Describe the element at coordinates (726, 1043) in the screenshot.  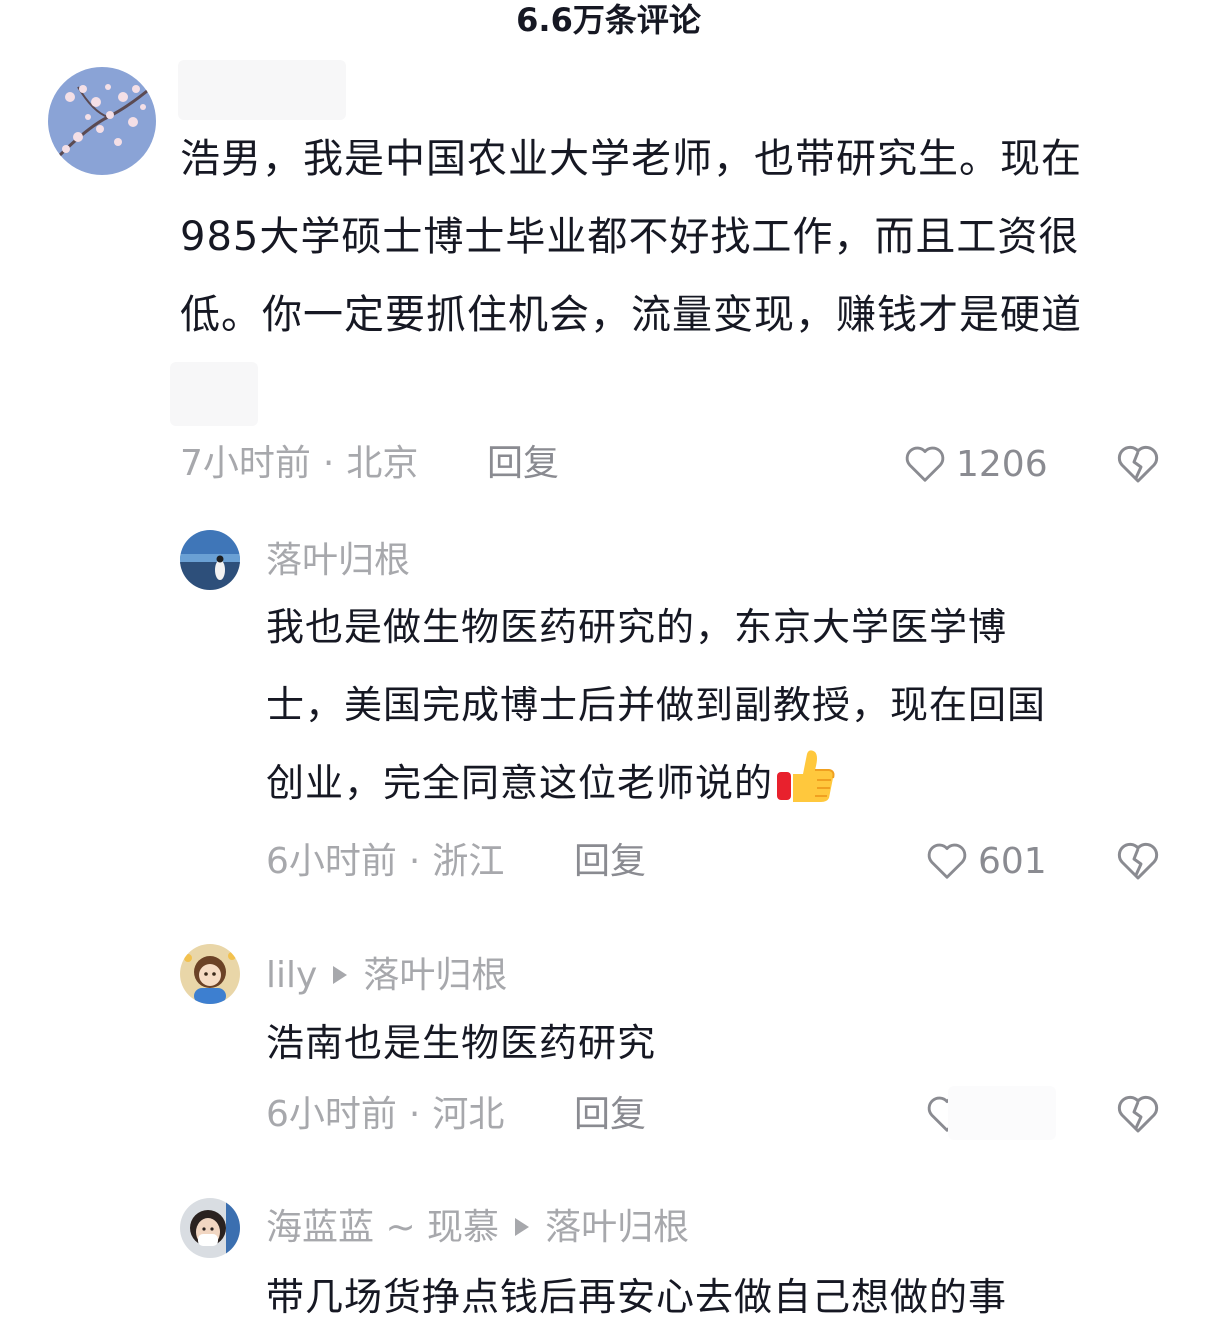
I see `reply-body: 浩南也是生物医药研究` at that location.